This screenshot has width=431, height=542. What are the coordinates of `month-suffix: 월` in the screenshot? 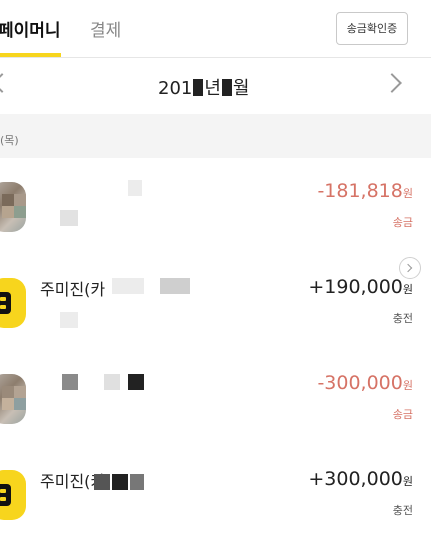 It's located at (241, 88).